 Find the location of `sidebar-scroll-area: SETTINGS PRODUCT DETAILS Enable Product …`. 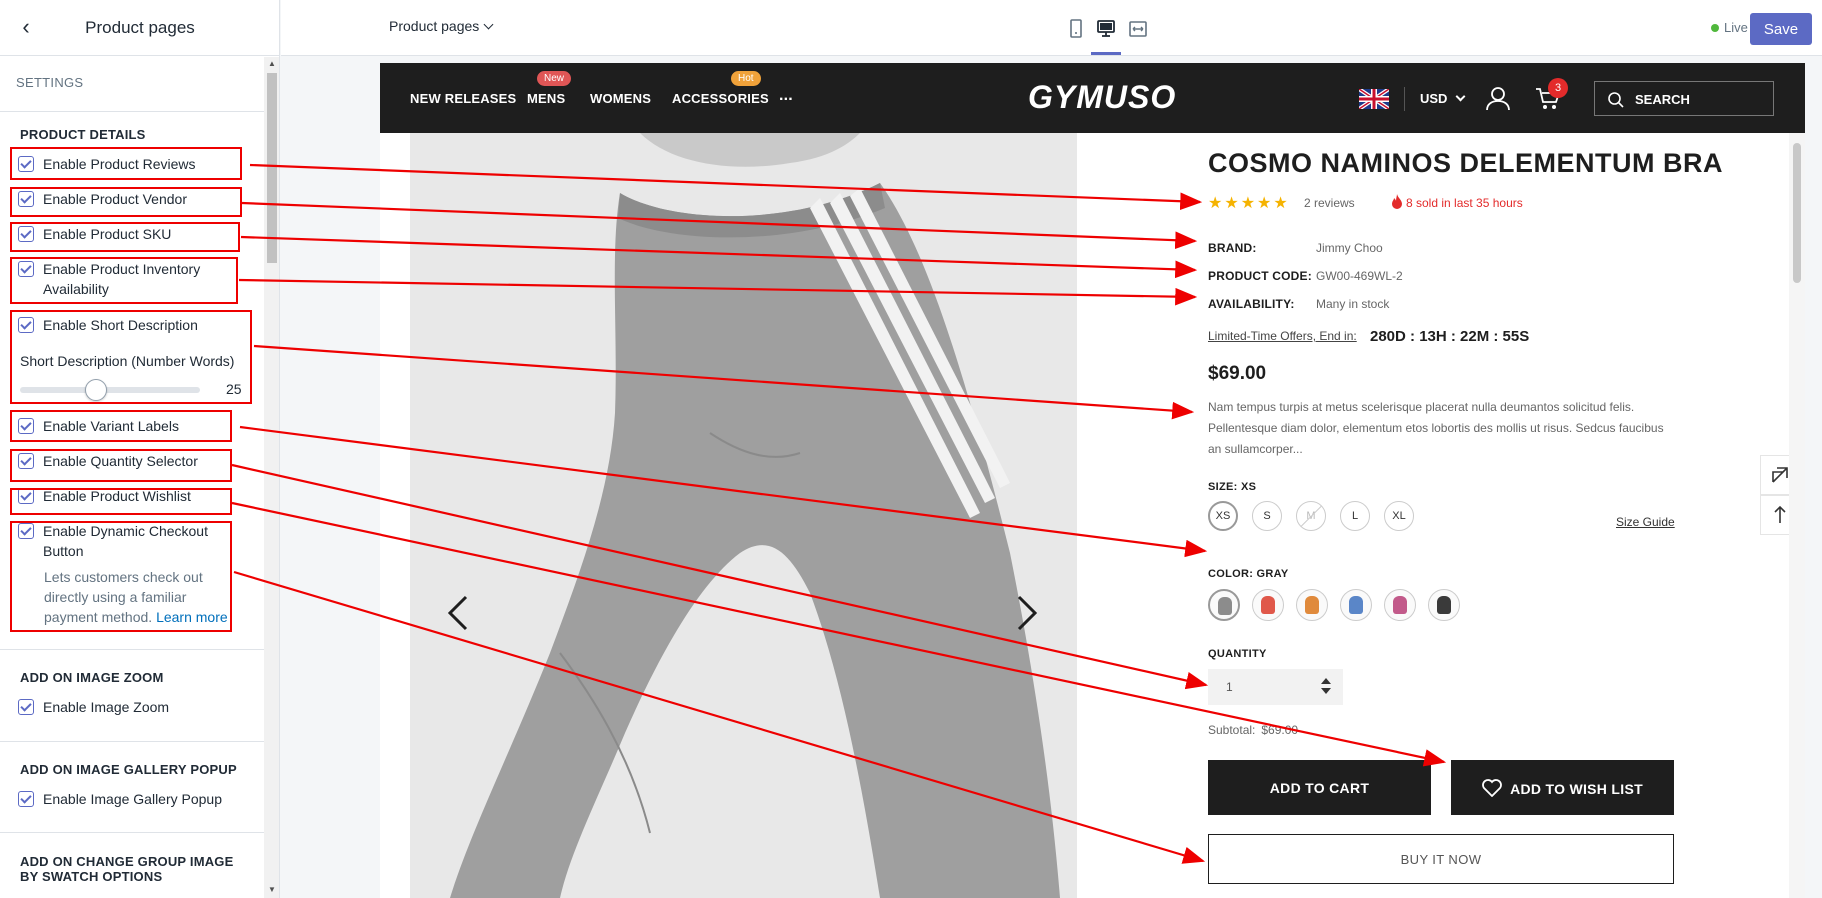

sidebar-scroll-area: SETTINGS PRODUCT DETAILS Enable Product … is located at coordinates (132, 477).